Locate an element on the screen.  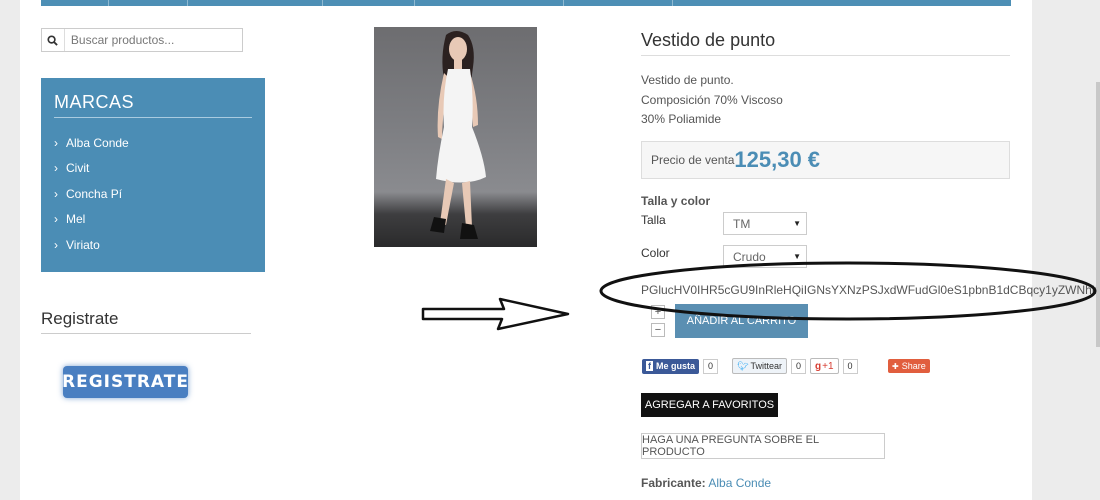
share-label: Share is located at coordinates (914, 366).